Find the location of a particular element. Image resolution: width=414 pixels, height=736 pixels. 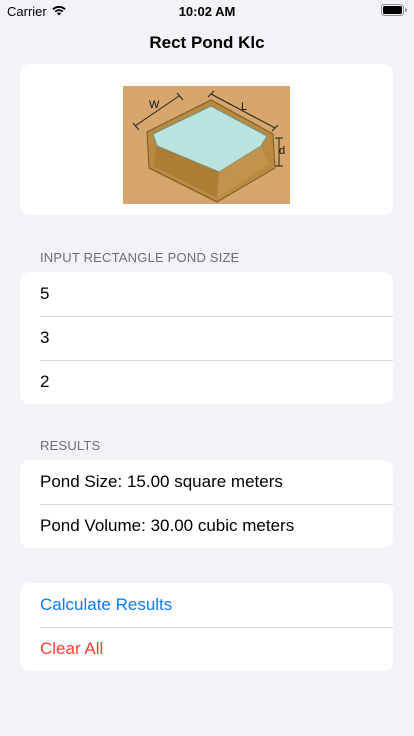

pond-size-row: Pond Size: 15.00 square meters is located at coordinates (206, 482).